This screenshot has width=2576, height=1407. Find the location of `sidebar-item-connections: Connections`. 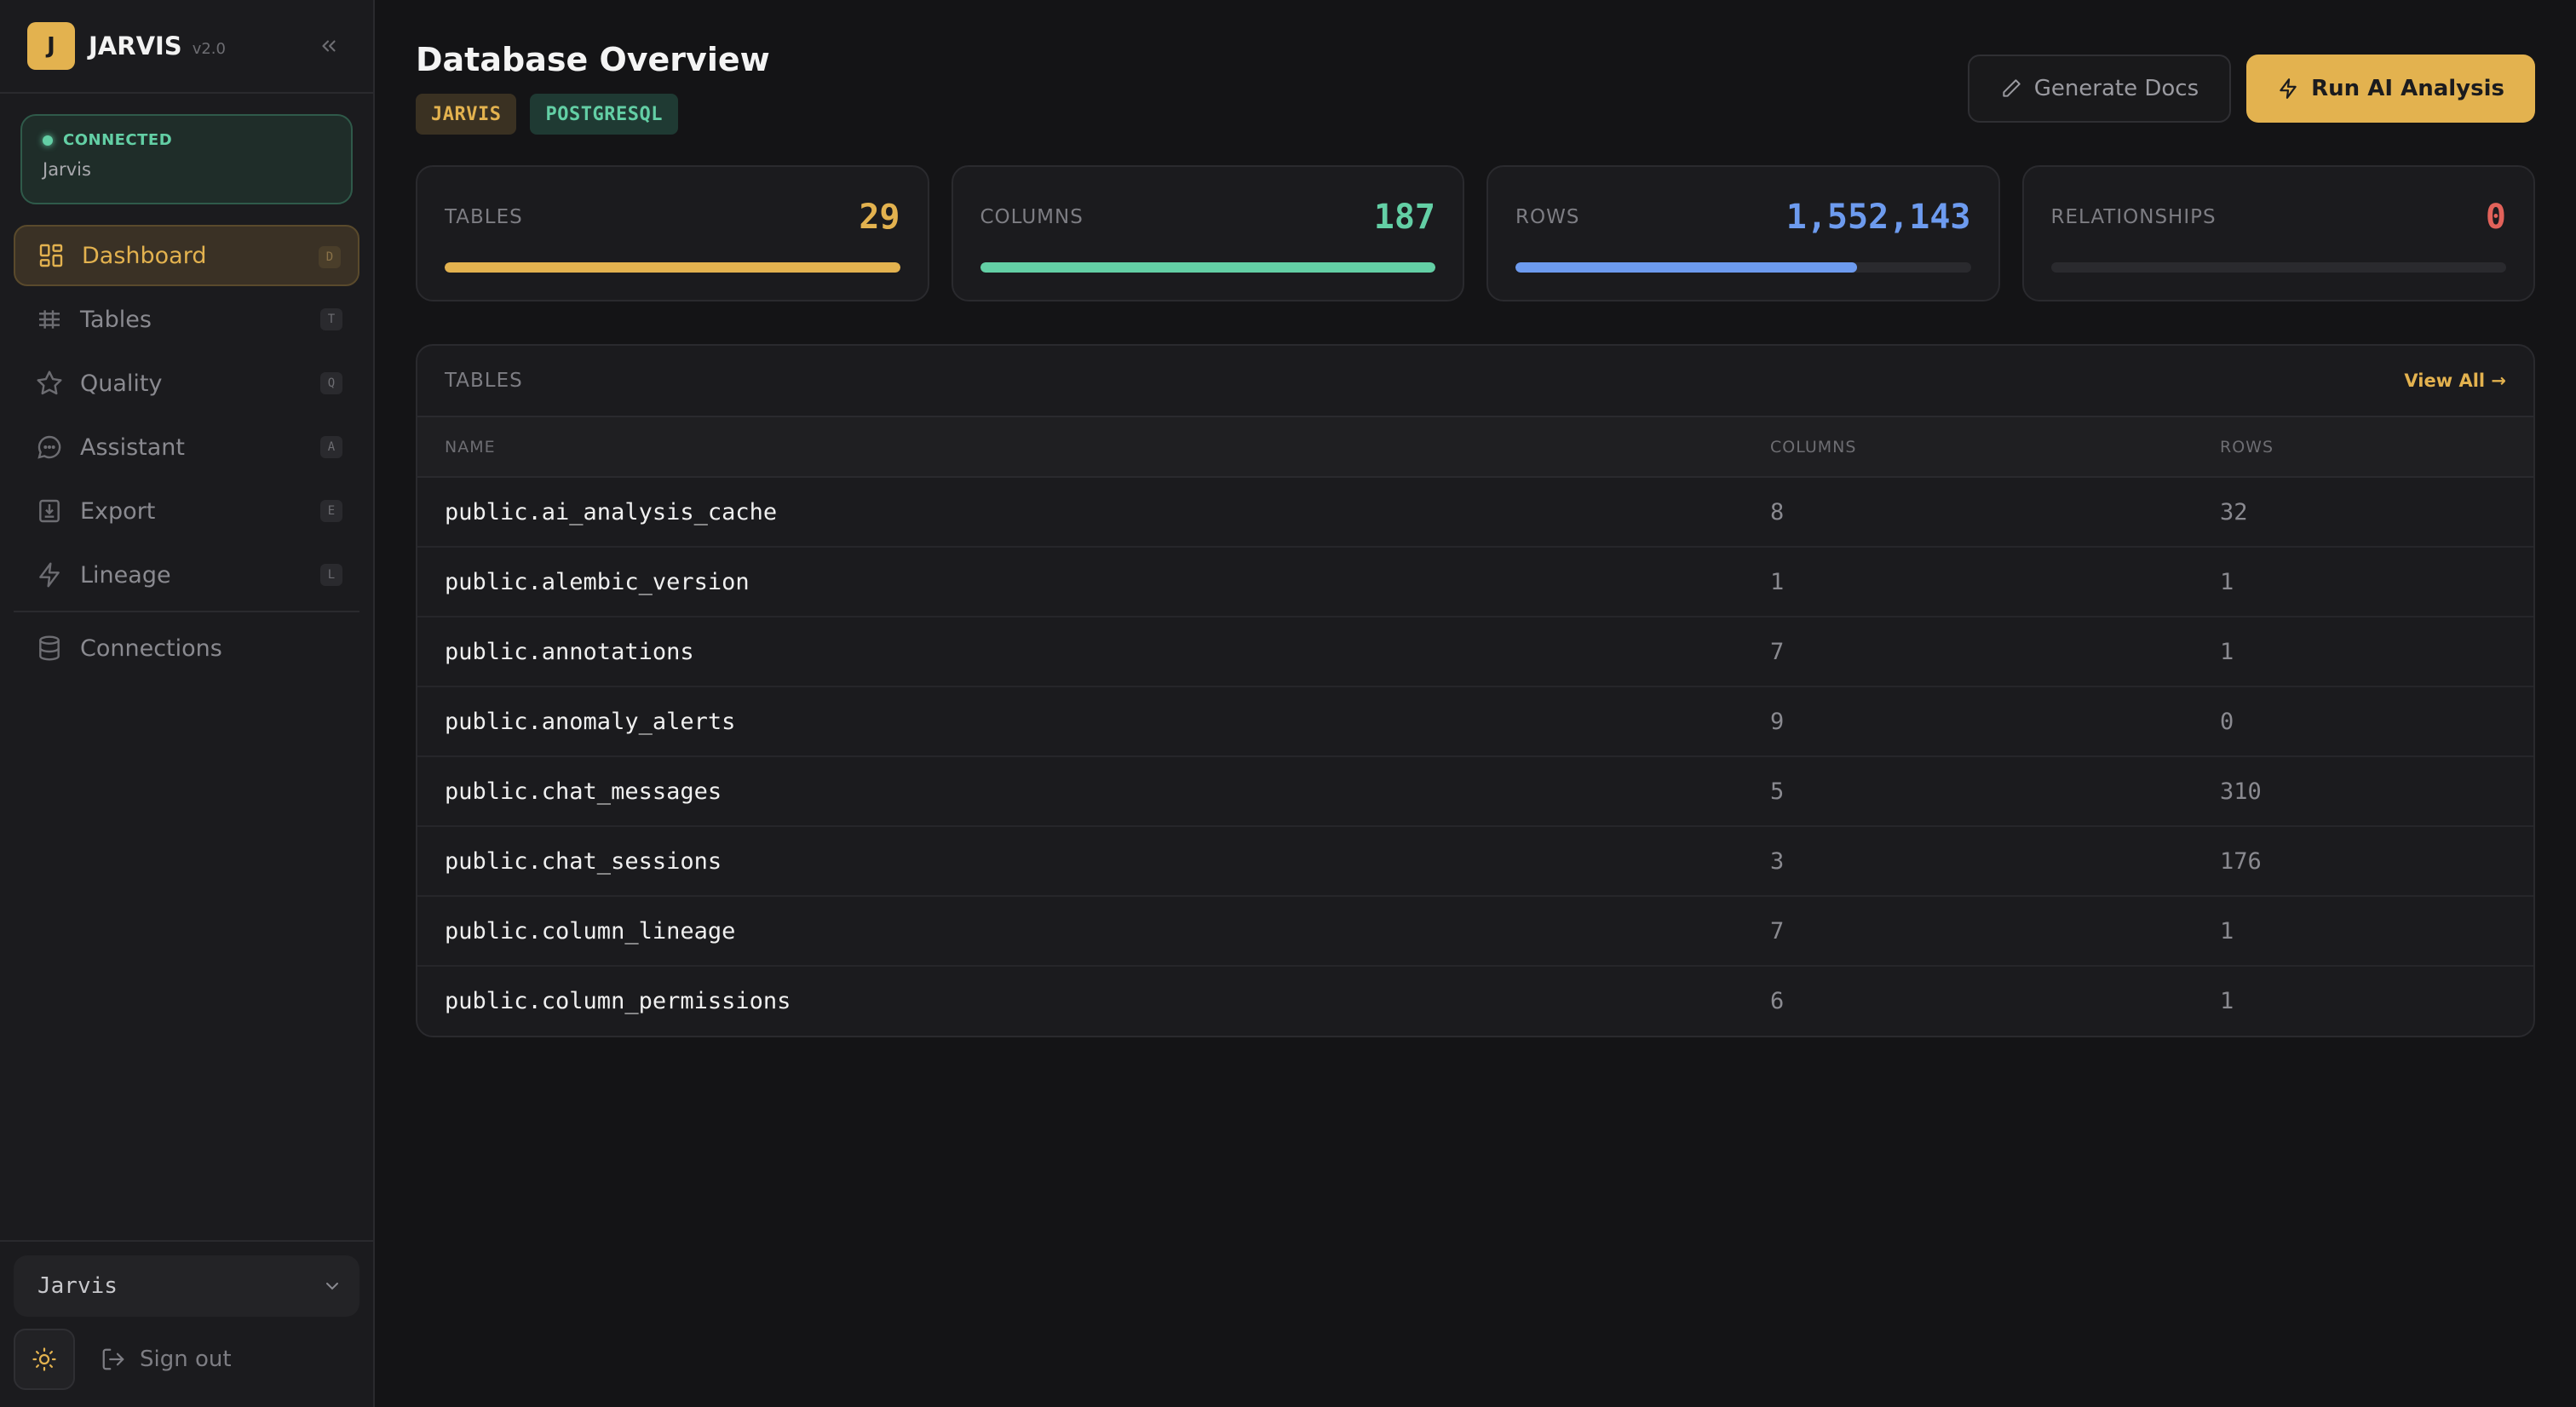

sidebar-item-connections: Connections is located at coordinates (187, 648).